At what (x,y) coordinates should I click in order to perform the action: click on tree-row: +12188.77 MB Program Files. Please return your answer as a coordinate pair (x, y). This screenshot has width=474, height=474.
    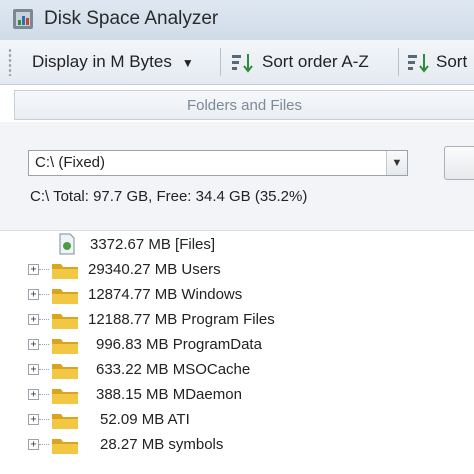
    Looking at the image, I should click on (237, 320).